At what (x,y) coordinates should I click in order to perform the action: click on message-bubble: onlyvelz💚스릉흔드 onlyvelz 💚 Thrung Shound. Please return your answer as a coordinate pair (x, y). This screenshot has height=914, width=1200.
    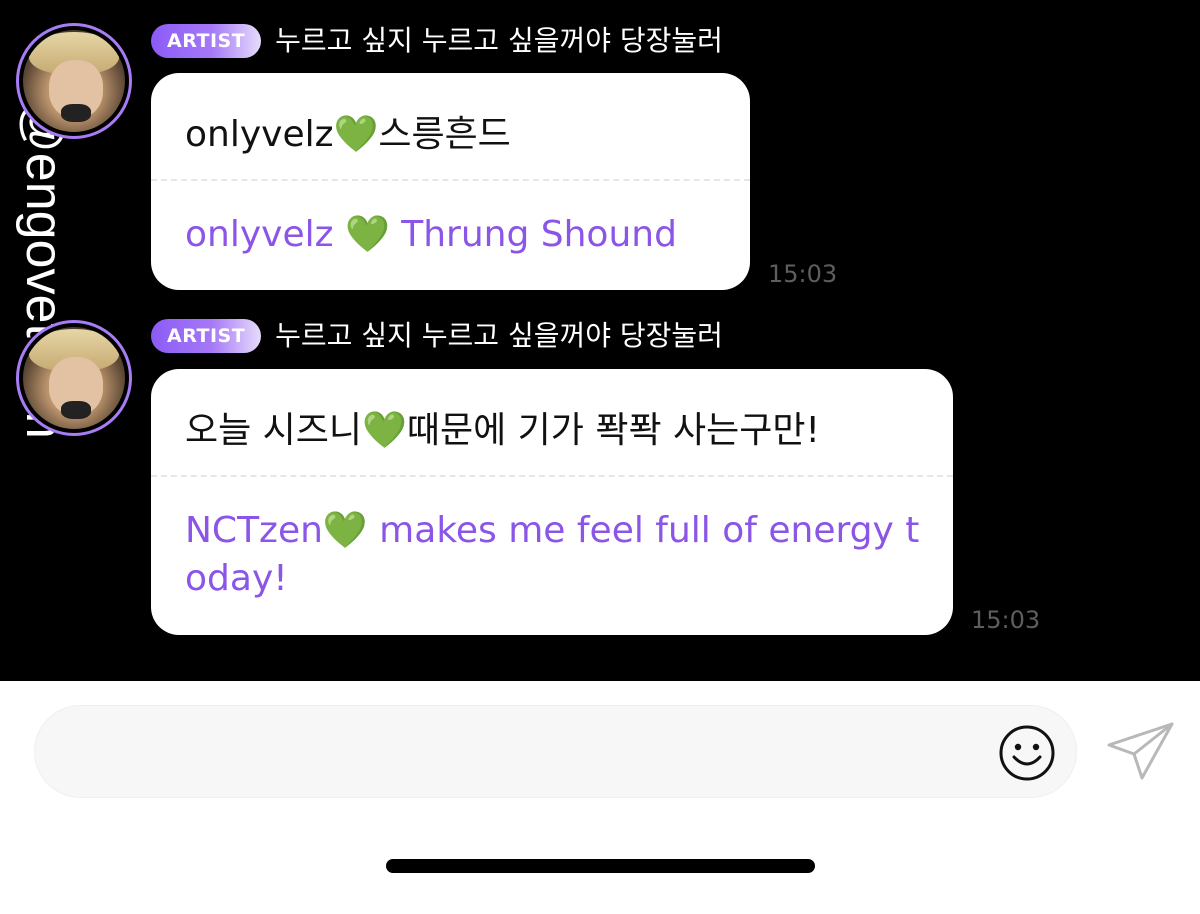
    Looking at the image, I should click on (450, 181).